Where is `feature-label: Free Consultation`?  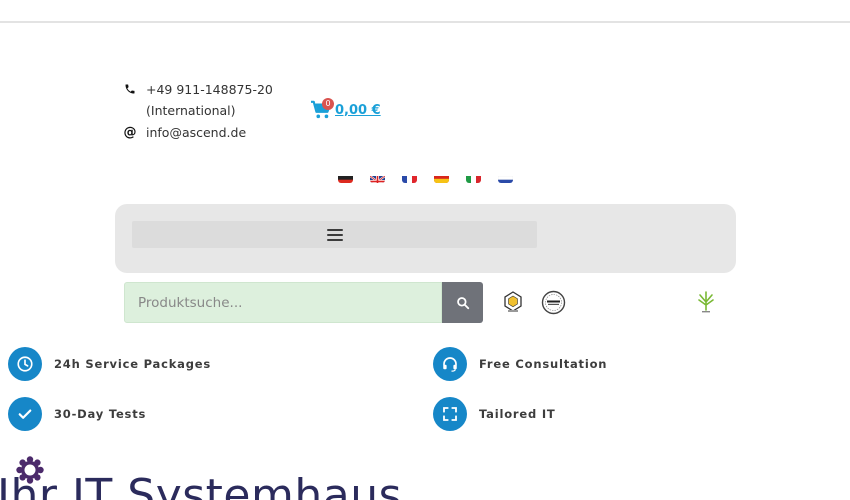 feature-label: Free Consultation is located at coordinates (543, 364).